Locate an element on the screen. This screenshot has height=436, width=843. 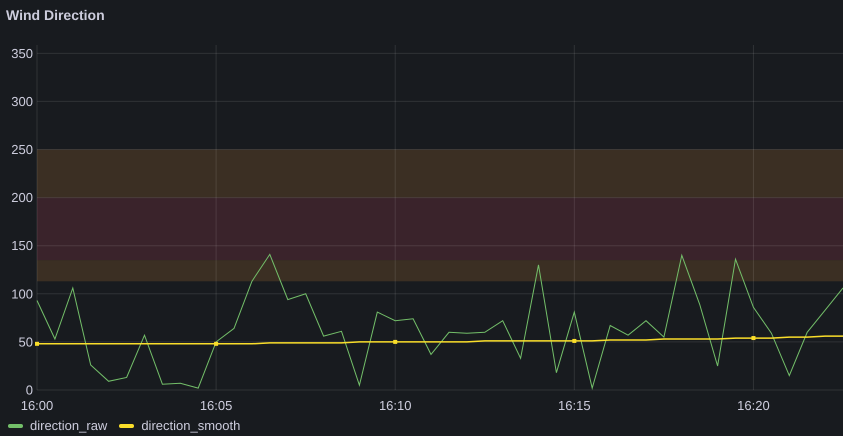
y-axis-label: 300 is located at coordinates (22, 101).